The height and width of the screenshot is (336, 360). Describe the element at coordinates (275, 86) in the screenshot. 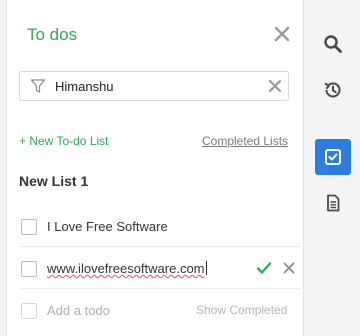

I see `clear-filter-icon` at that location.